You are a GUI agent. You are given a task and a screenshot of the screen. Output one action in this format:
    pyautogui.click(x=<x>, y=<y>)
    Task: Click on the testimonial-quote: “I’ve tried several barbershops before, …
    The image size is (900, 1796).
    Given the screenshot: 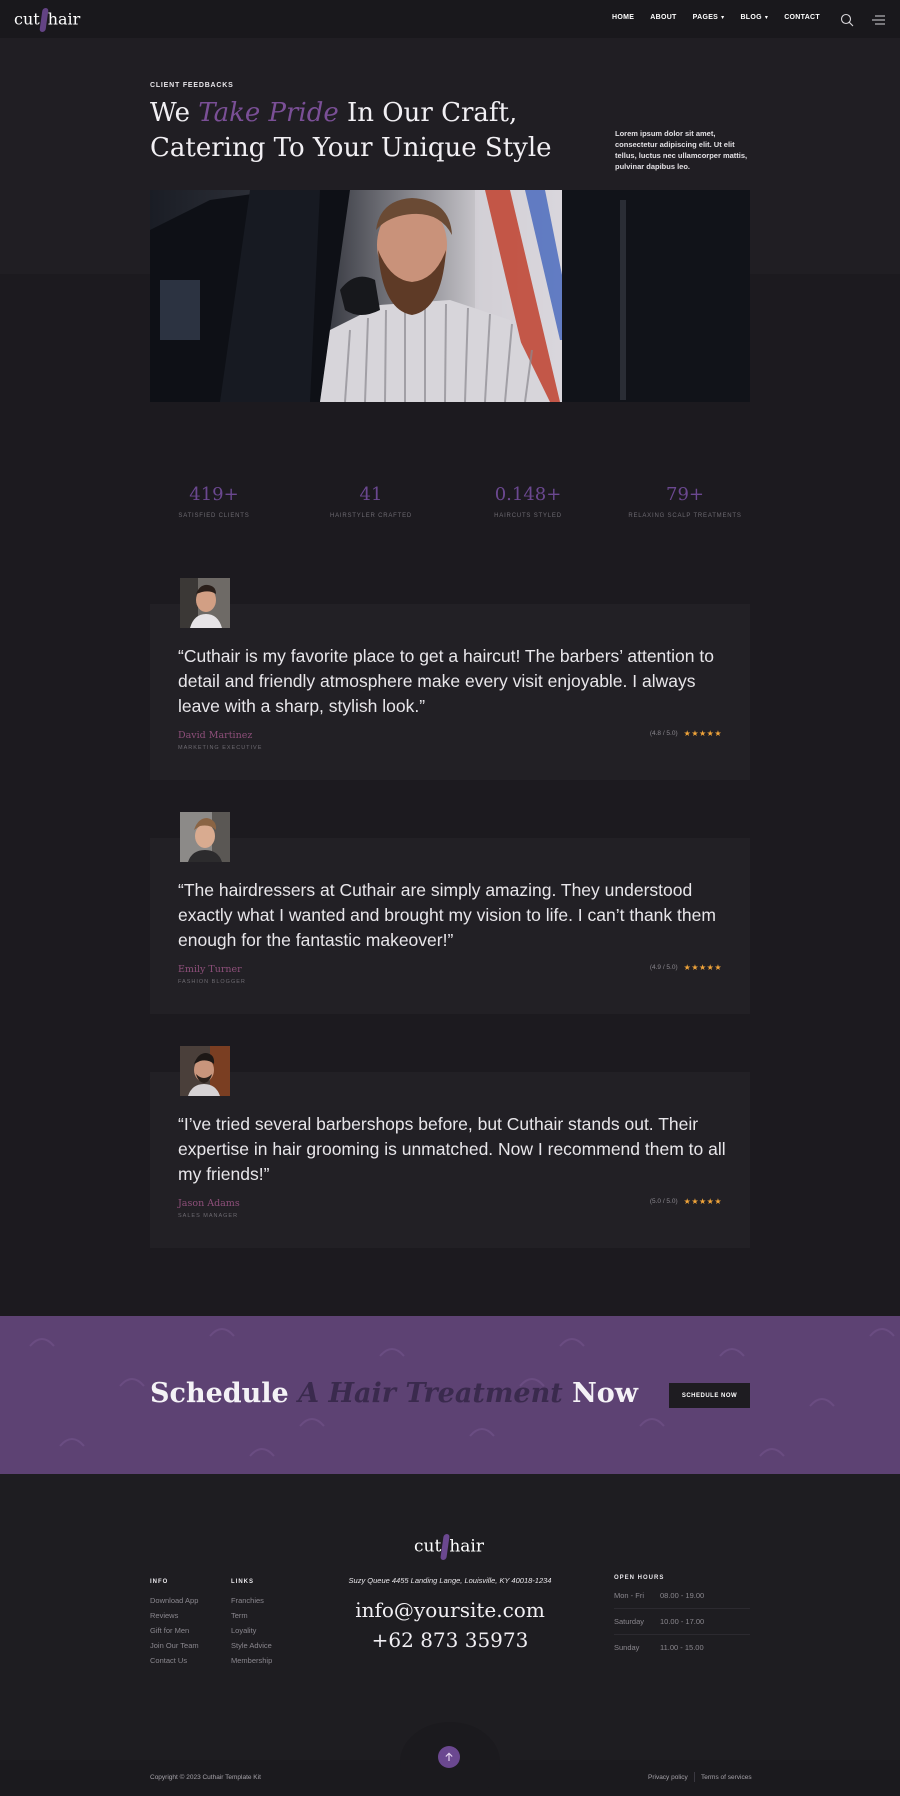 What is the action you would take?
    pyautogui.click(x=452, y=1149)
    